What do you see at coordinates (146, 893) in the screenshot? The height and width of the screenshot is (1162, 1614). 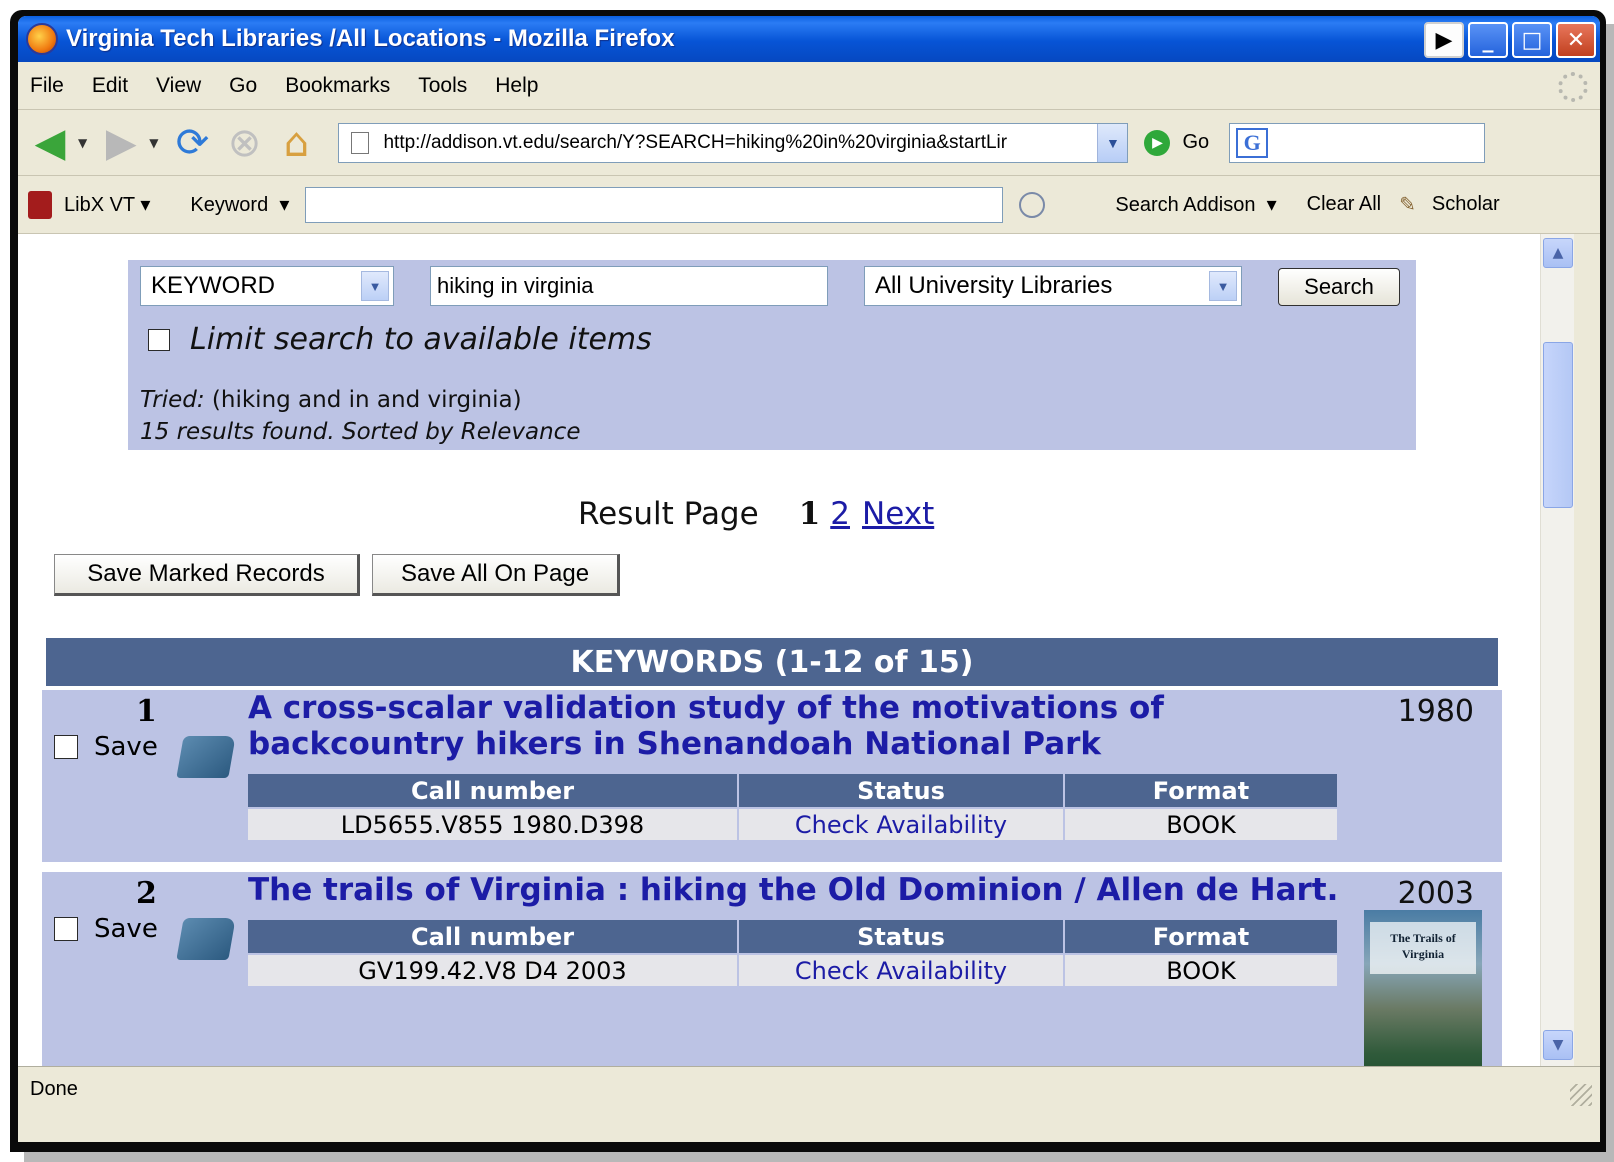 I see `record-number: 2` at bounding box center [146, 893].